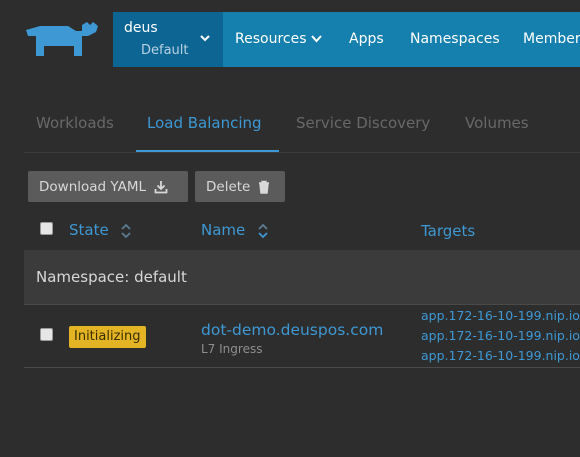 Image resolution: width=580 pixels, height=457 pixels. I want to click on download-yaml-button: Download YAML, so click(108, 186).